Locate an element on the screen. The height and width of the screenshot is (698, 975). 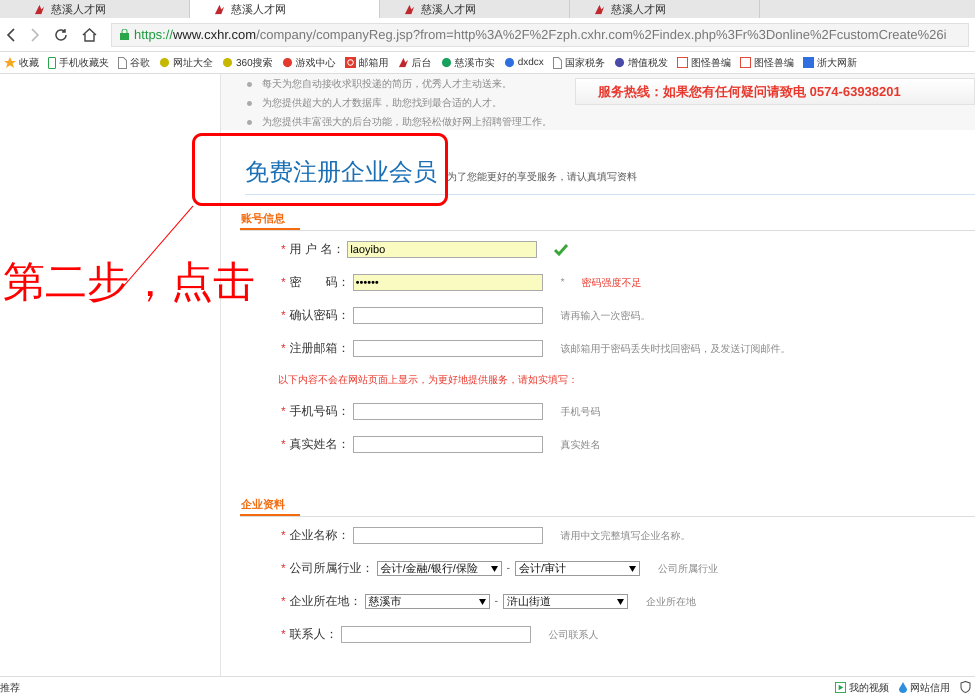
intro-text: 为您提供丰富强大的后台功能，助您轻松做好网上招聘管理工作。 is located at coordinates (407, 122).